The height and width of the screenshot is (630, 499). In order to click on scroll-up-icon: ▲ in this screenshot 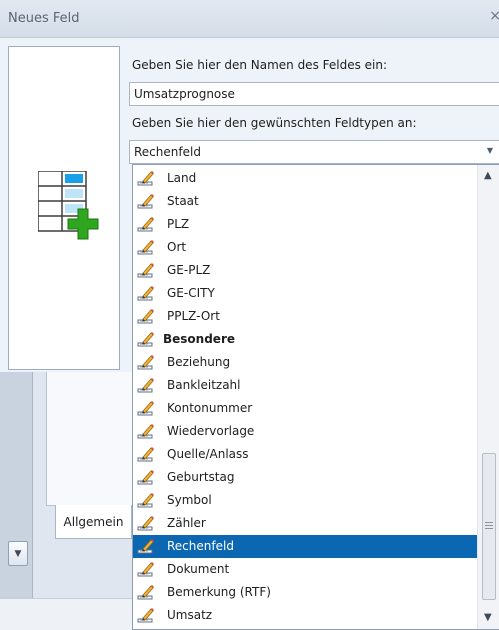, I will do `click(488, 175)`.